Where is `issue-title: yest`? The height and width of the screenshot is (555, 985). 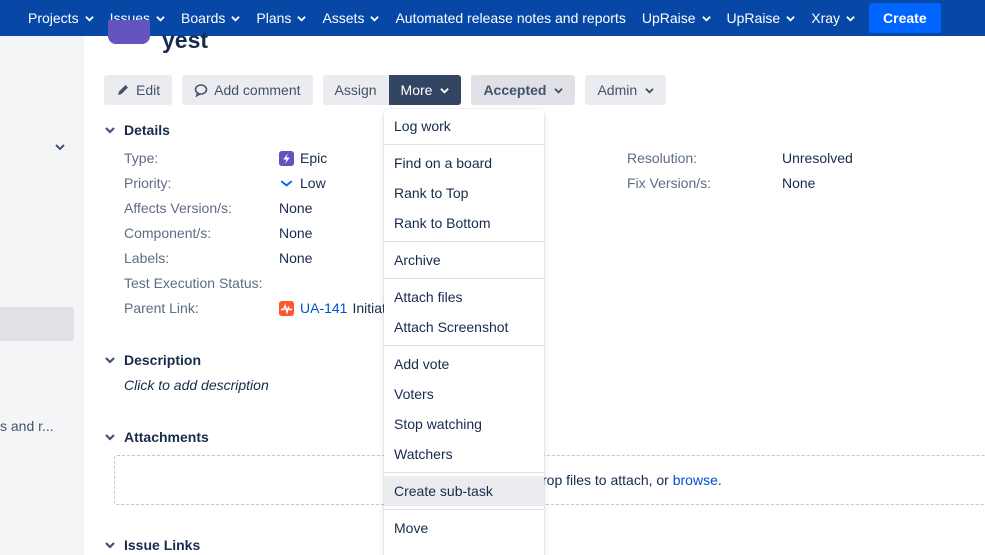 issue-title: yest is located at coordinates (185, 40).